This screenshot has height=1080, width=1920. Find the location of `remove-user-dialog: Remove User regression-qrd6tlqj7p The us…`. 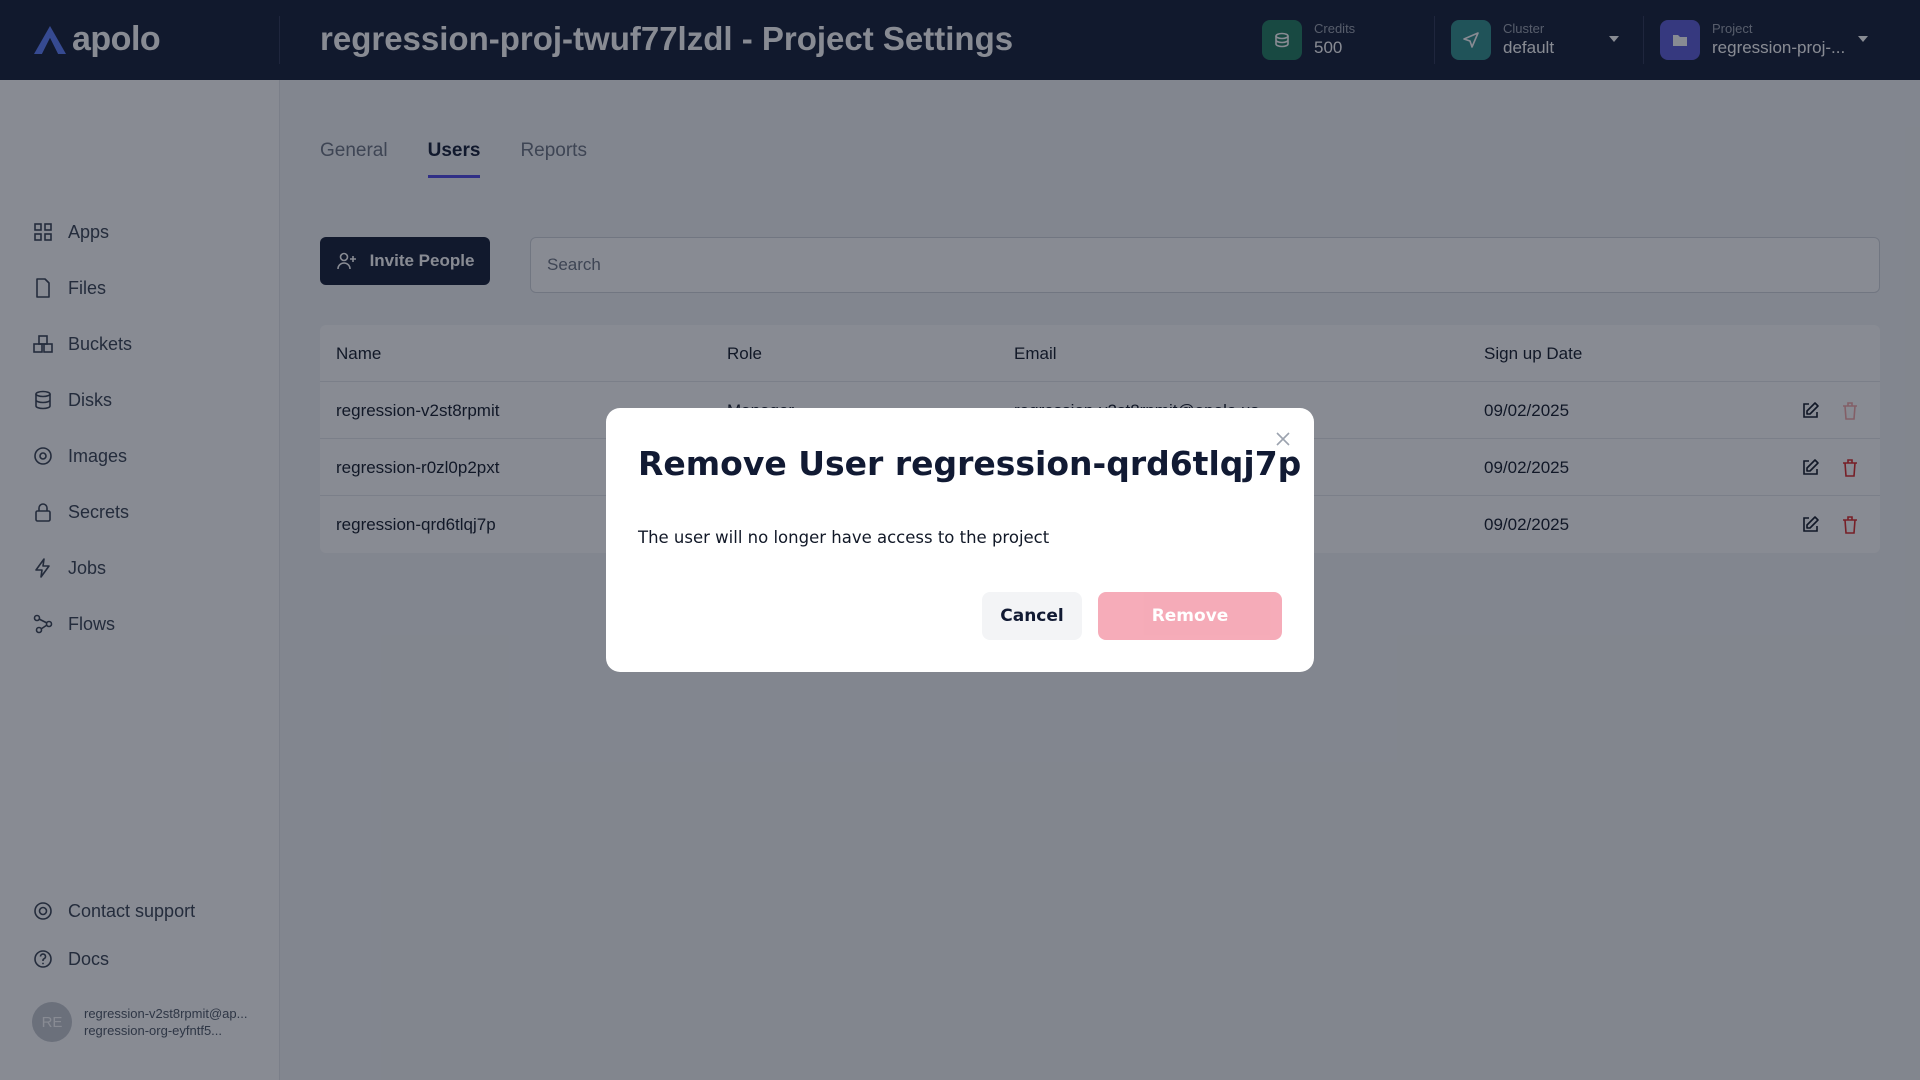

remove-user-dialog: Remove User regression-qrd6tlqj7p The us… is located at coordinates (960, 540).